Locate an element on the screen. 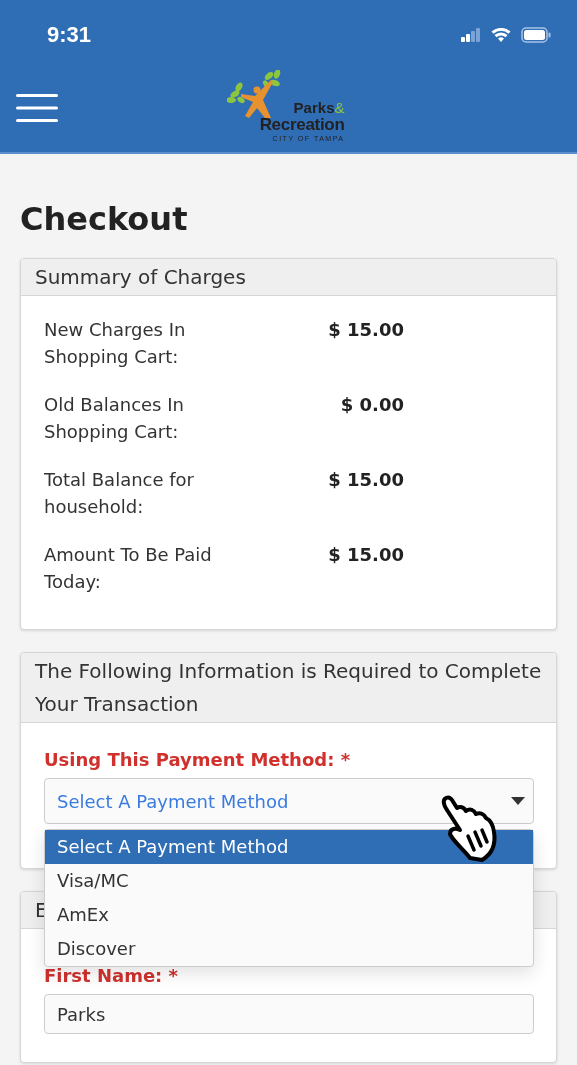 The width and height of the screenshot is (577, 1065). charge-label: Old Balances In Shopping Cart: is located at coordinates (114, 418).